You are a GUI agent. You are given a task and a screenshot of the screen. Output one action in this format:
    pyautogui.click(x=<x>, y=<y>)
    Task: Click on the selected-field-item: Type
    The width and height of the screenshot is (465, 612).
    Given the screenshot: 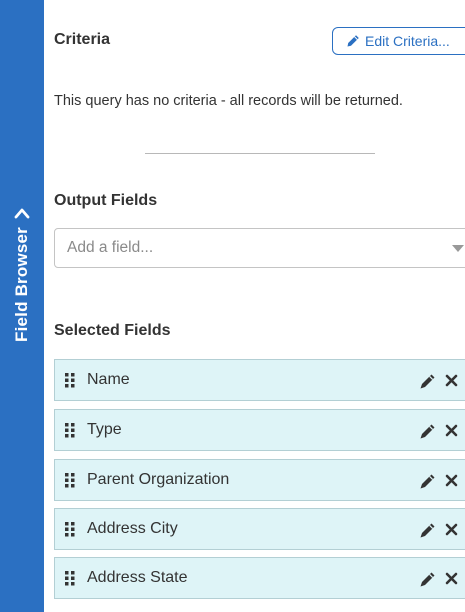 What is the action you would take?
    pyautogui.click(x=259, y=430)
    